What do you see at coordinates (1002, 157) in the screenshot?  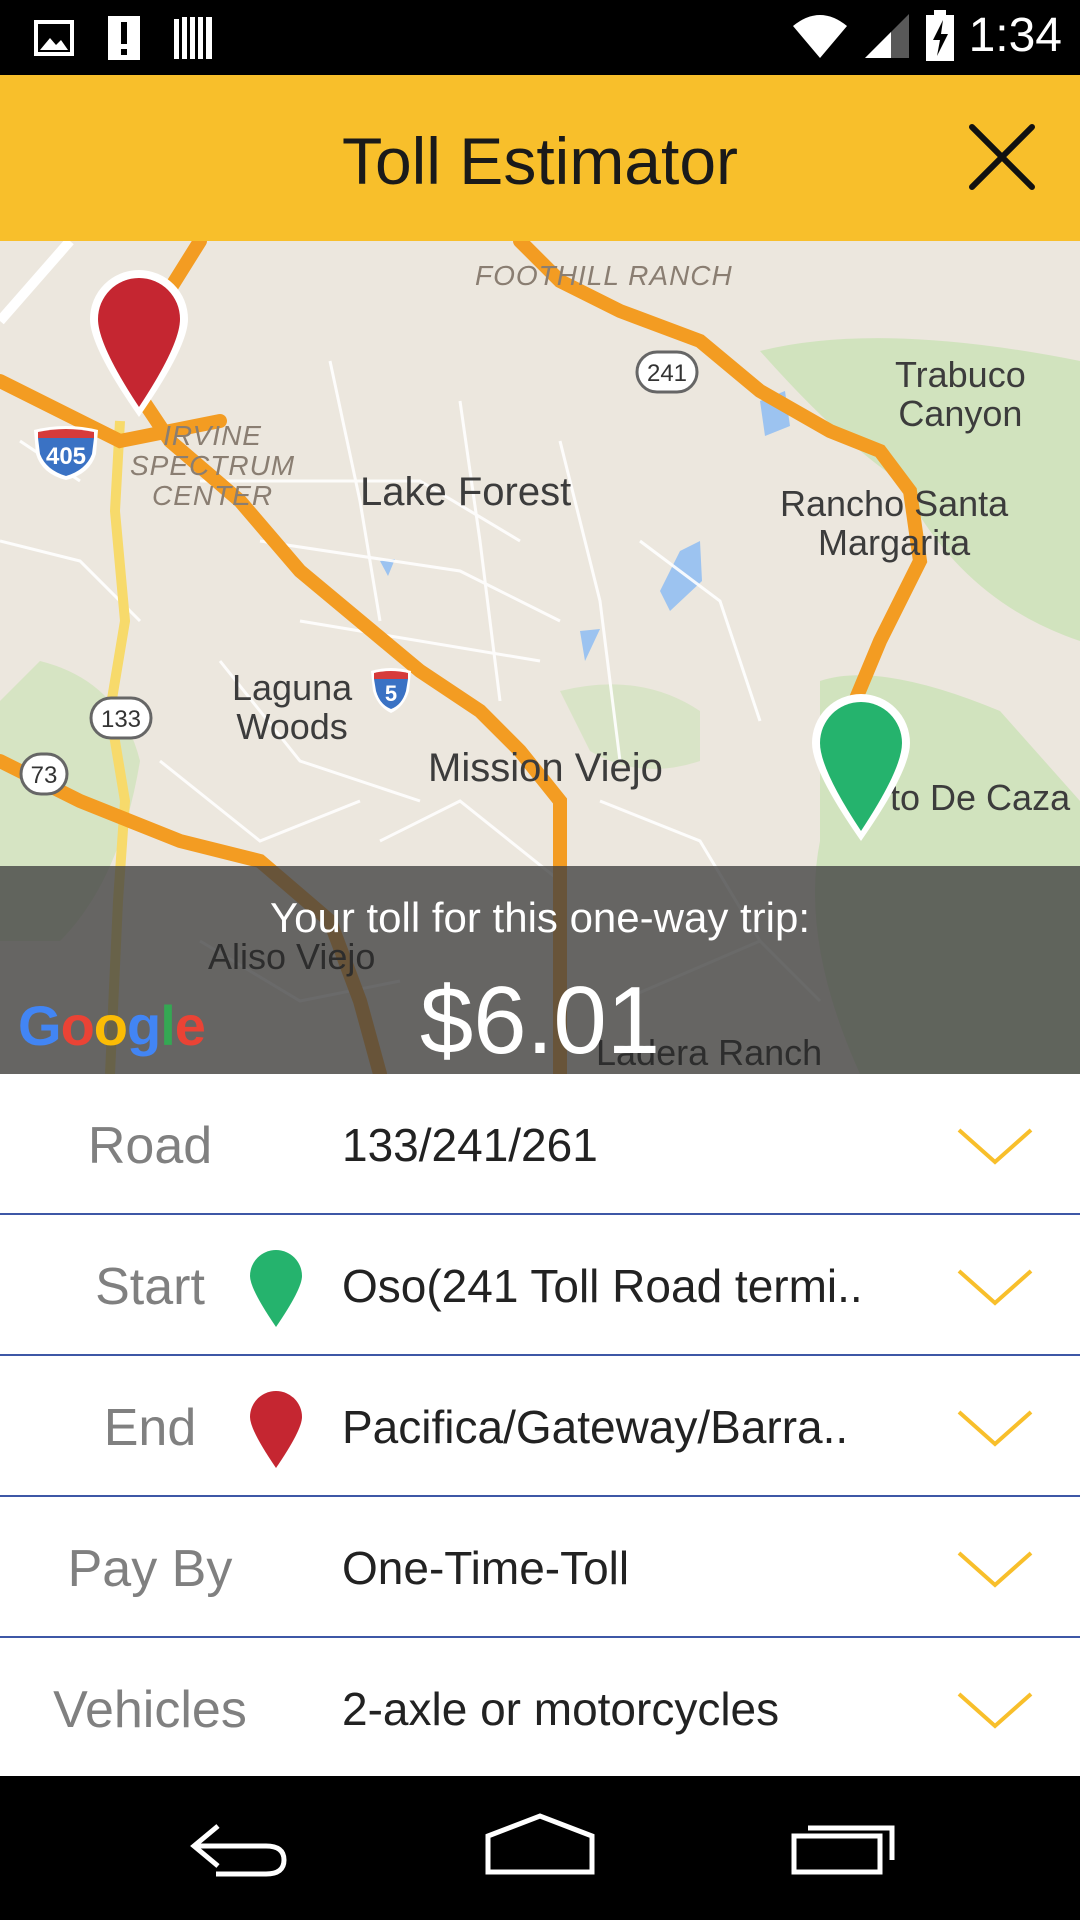 I see `close-icon` at bounding box center [1002, 157].